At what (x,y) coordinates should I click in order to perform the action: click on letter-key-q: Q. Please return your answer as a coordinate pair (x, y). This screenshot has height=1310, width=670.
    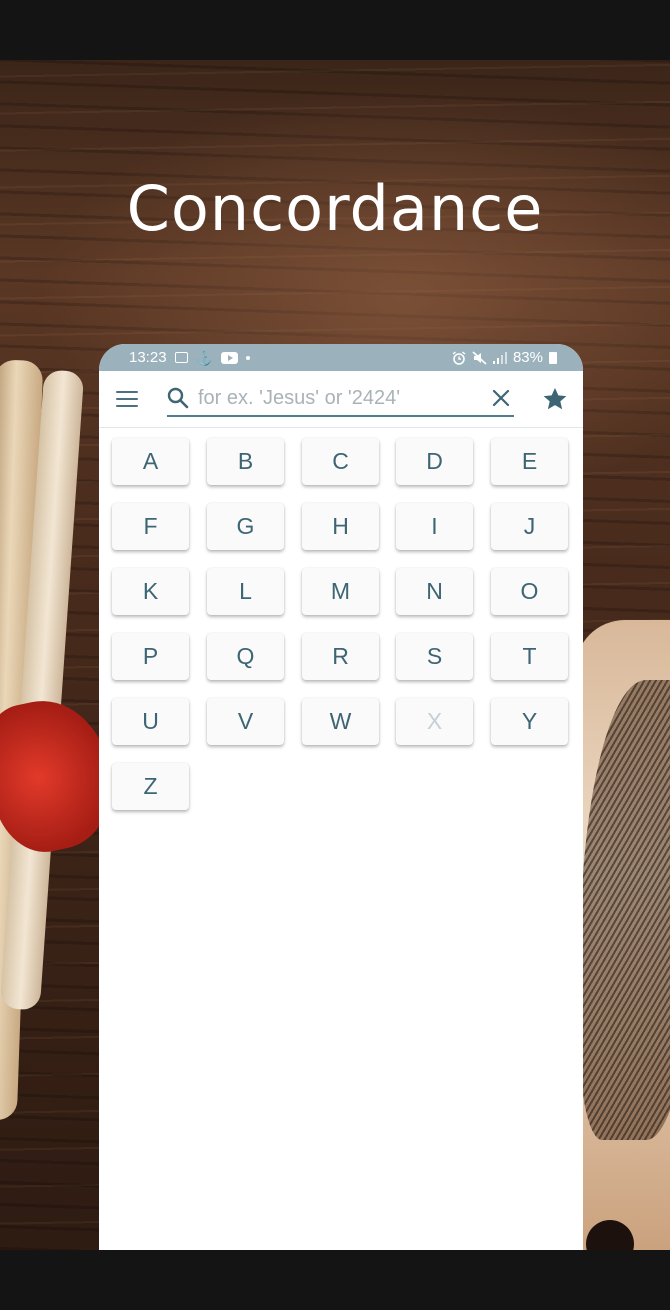
    Looking at the image, I should click on (245, 656).